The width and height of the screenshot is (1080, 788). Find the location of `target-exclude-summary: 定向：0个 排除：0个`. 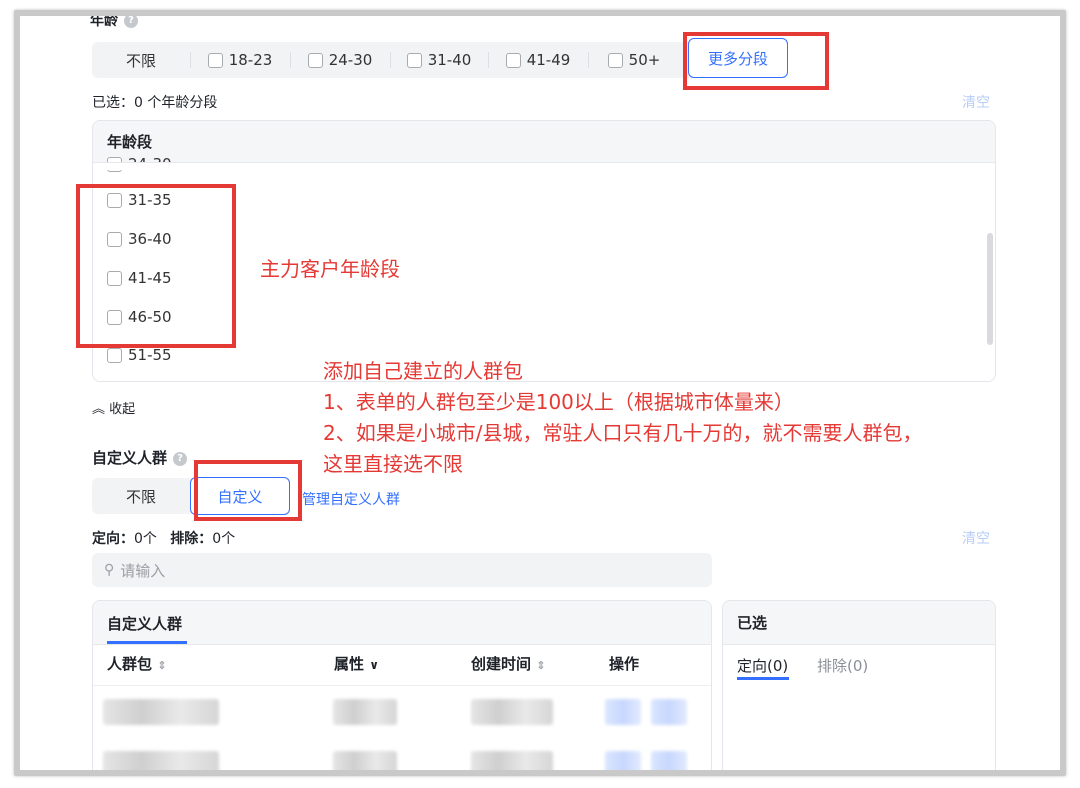

target-exclude-summary: 定向：0个 排除：0个 is located at coordinates (163, 538).